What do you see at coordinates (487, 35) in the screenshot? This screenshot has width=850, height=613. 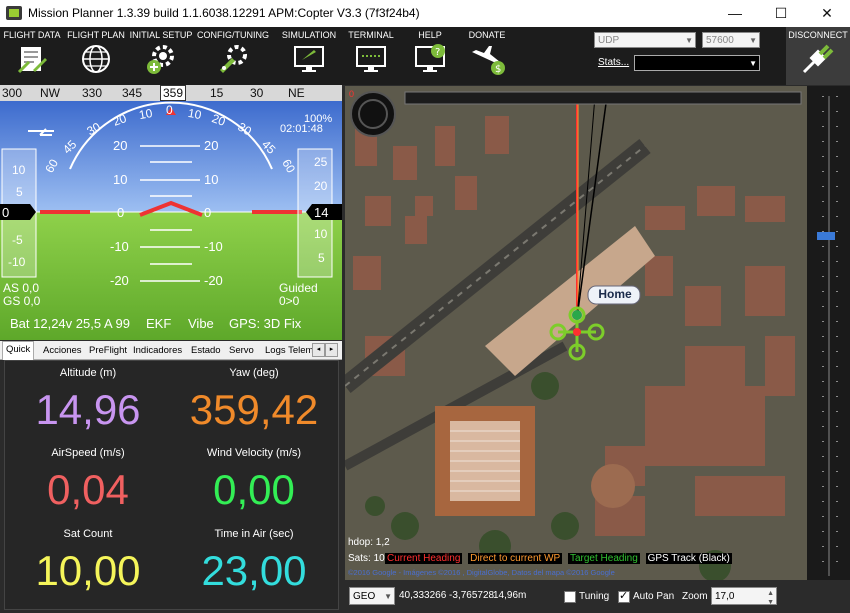 I see `donate-label: DONATE` at bounding box center [487, 35].